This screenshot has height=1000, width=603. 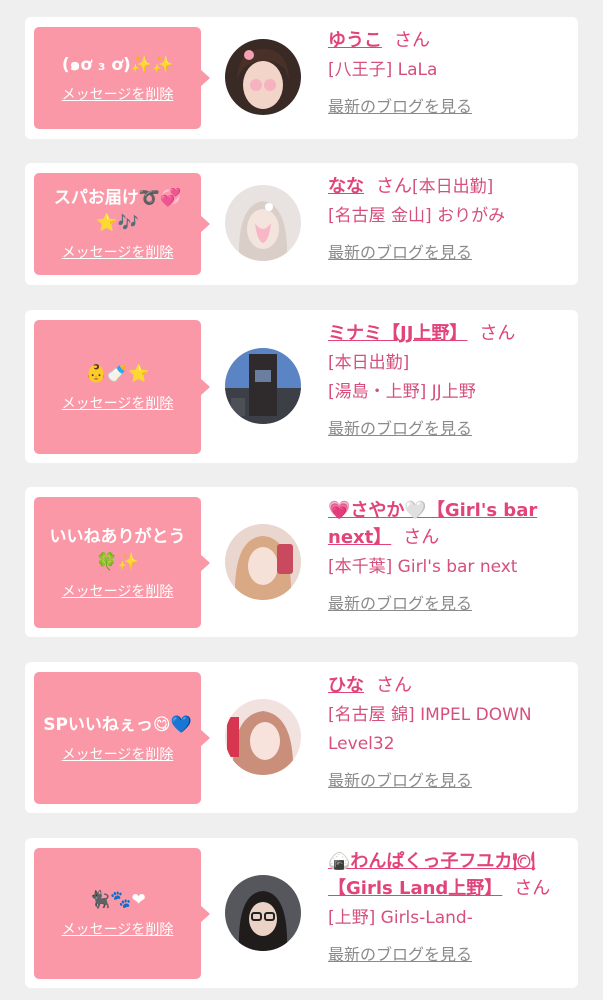 I want to click on name-line: ミナミ【JJ上野】 さん, so click(x=448, y=334).